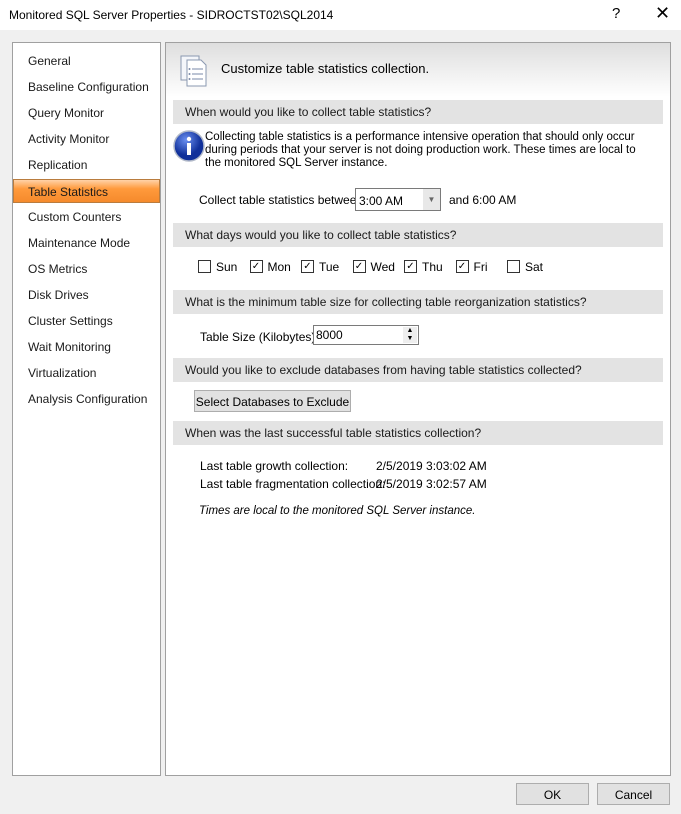 The height and width of the screenshot is (814, 681). I want to click on panel-title: Customize table statistics collection., so click(325, 68).